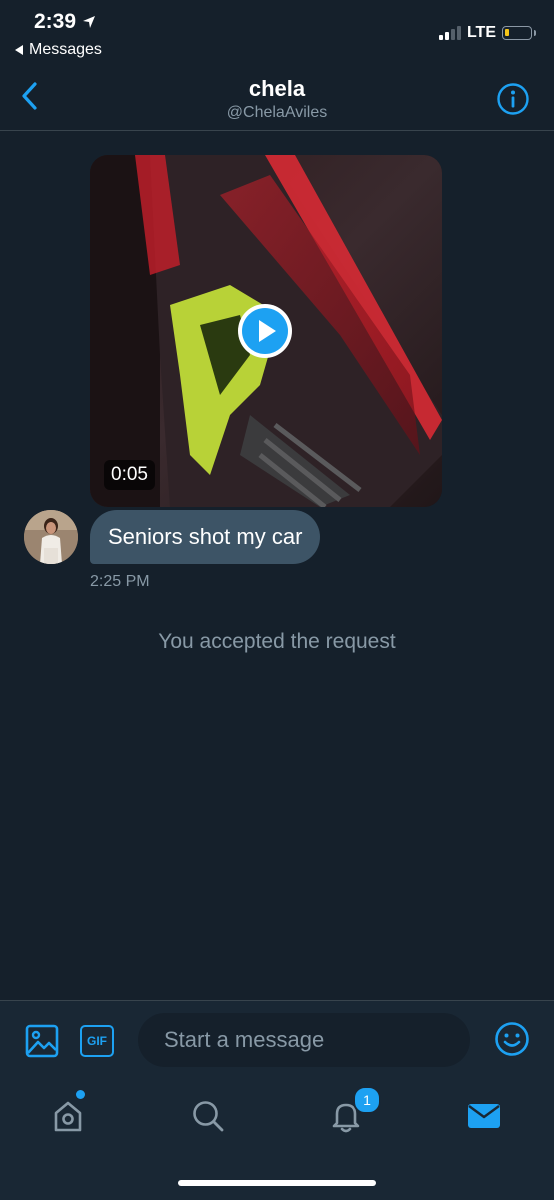 This screenshot has width=554, height=1200. I want to click on contact-name: chela, so click(277, 89).